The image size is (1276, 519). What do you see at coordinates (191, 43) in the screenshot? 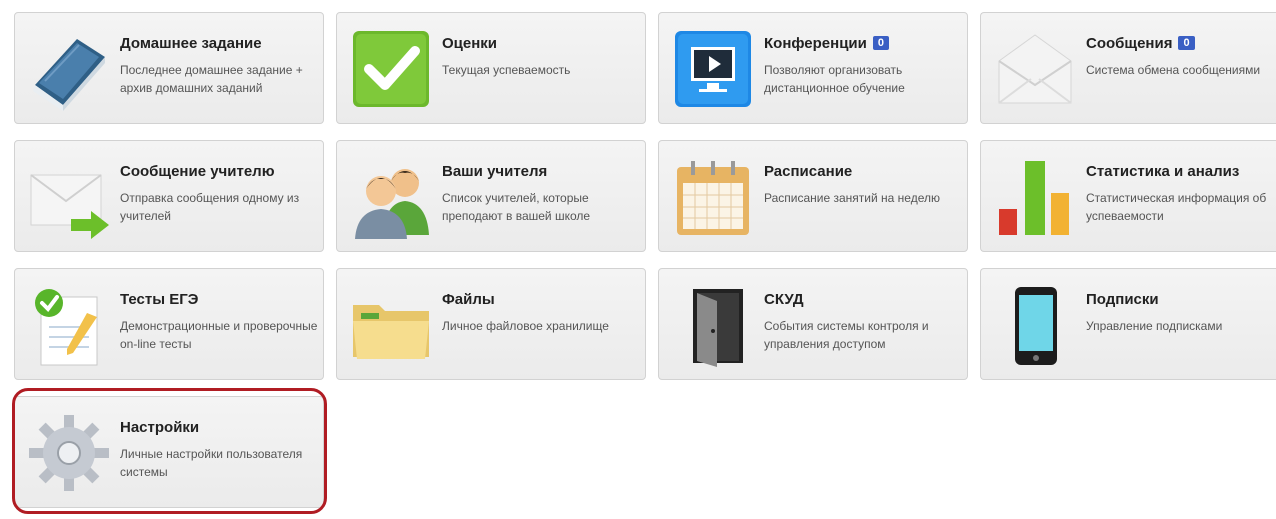
I see `tile-title: Домашнее задание` at bounding box center [191, 43].